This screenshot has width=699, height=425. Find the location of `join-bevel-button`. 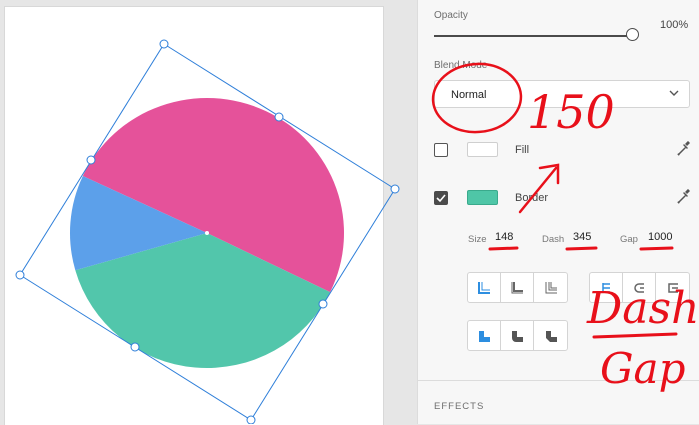

join-bevel-button is located at coordinates (550, 335).